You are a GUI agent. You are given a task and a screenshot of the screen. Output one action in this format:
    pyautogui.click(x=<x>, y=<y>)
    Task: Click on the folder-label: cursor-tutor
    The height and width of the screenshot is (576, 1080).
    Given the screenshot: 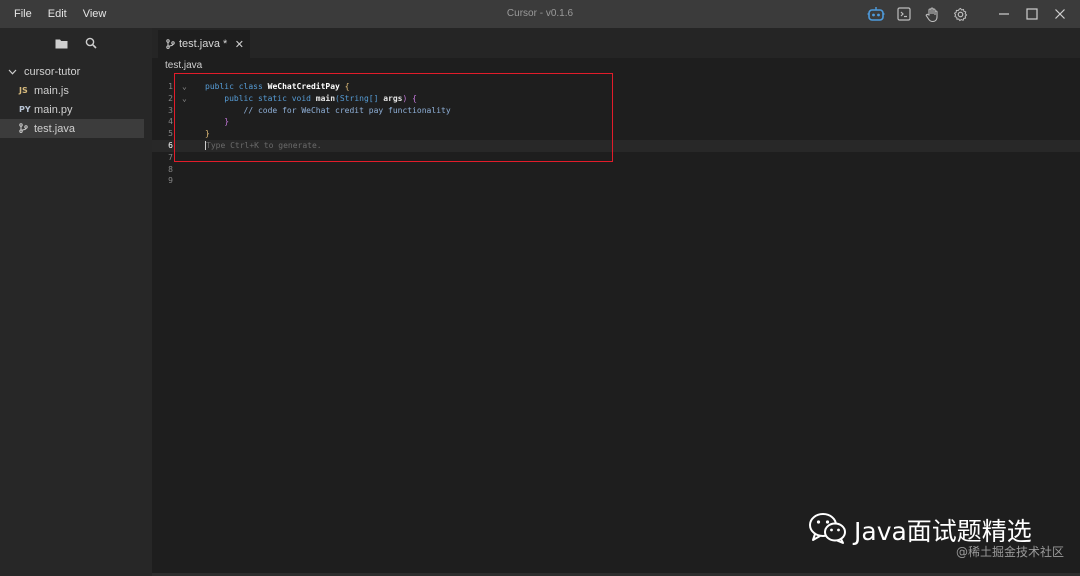 What is the action you would take?
    pyautogui.click(x=52, y=71)
    